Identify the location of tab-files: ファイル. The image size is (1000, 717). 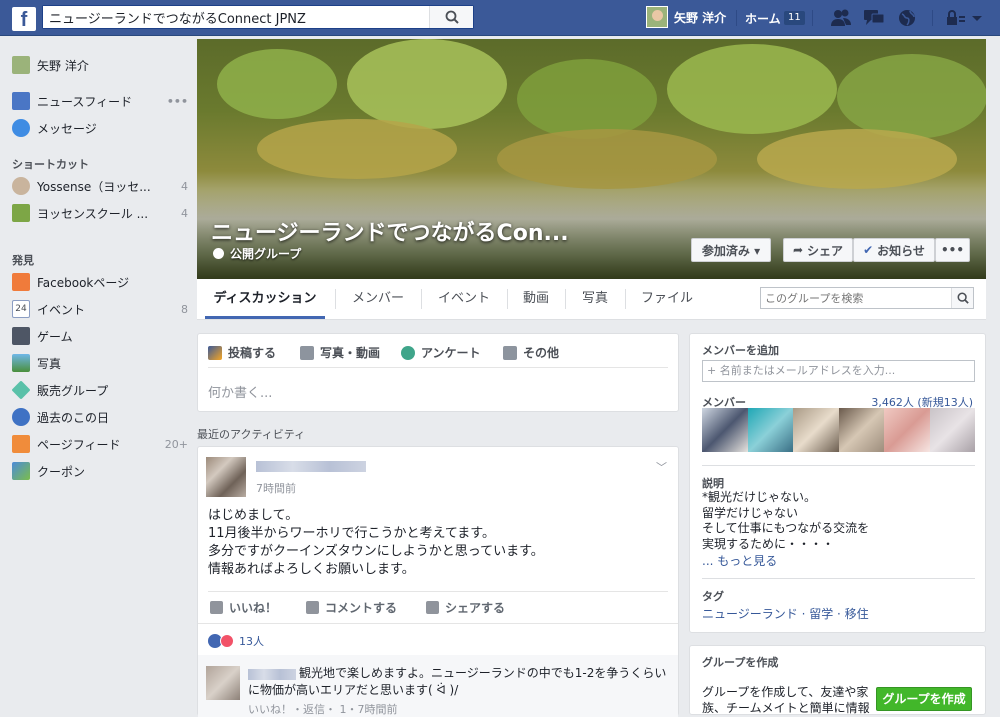
(667, 299).